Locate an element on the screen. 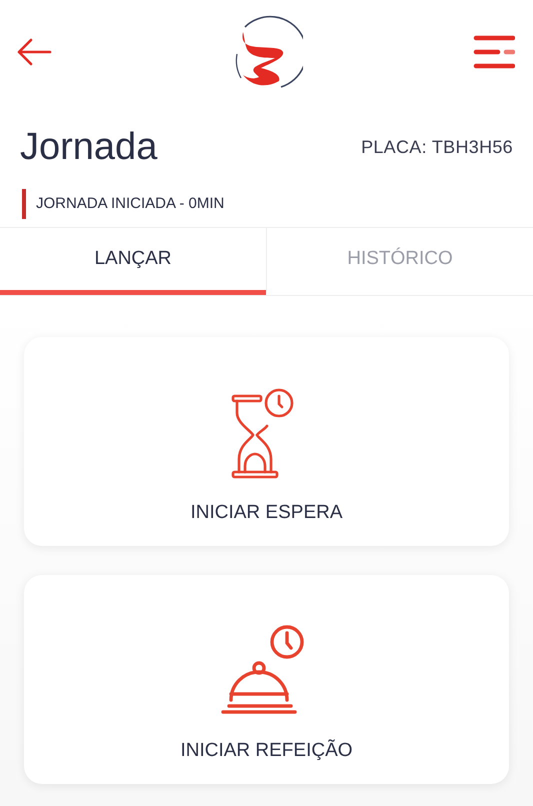  menu-icon is located at coordinates (494, 52).